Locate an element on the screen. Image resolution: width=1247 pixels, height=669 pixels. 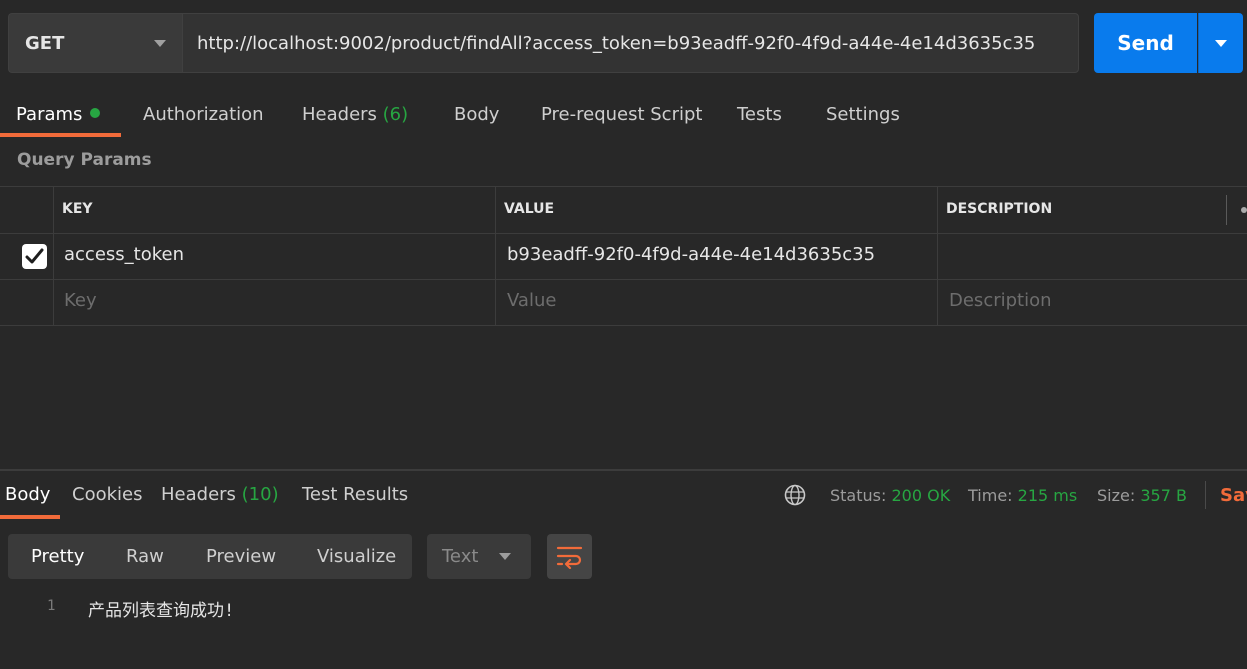
response-tab-test-results: Test Results is located at coordinates (355, 494).